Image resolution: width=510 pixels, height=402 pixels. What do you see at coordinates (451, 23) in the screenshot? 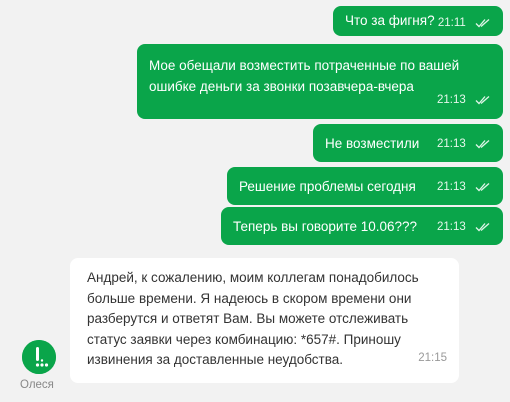
I see `message-time: 21:11` at bounding box center [451, 23].